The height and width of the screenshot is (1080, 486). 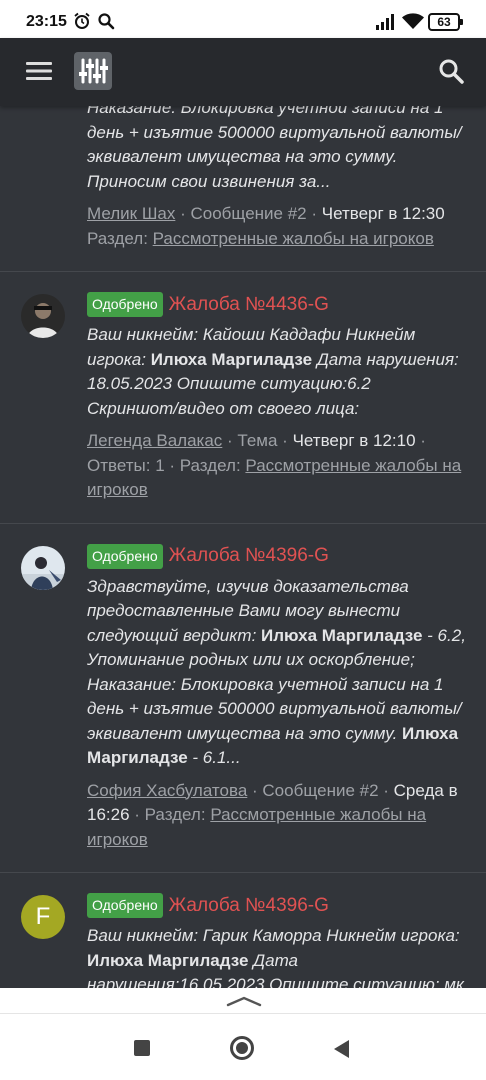 I want to click on avatar: F, so click(x=43, y=917).